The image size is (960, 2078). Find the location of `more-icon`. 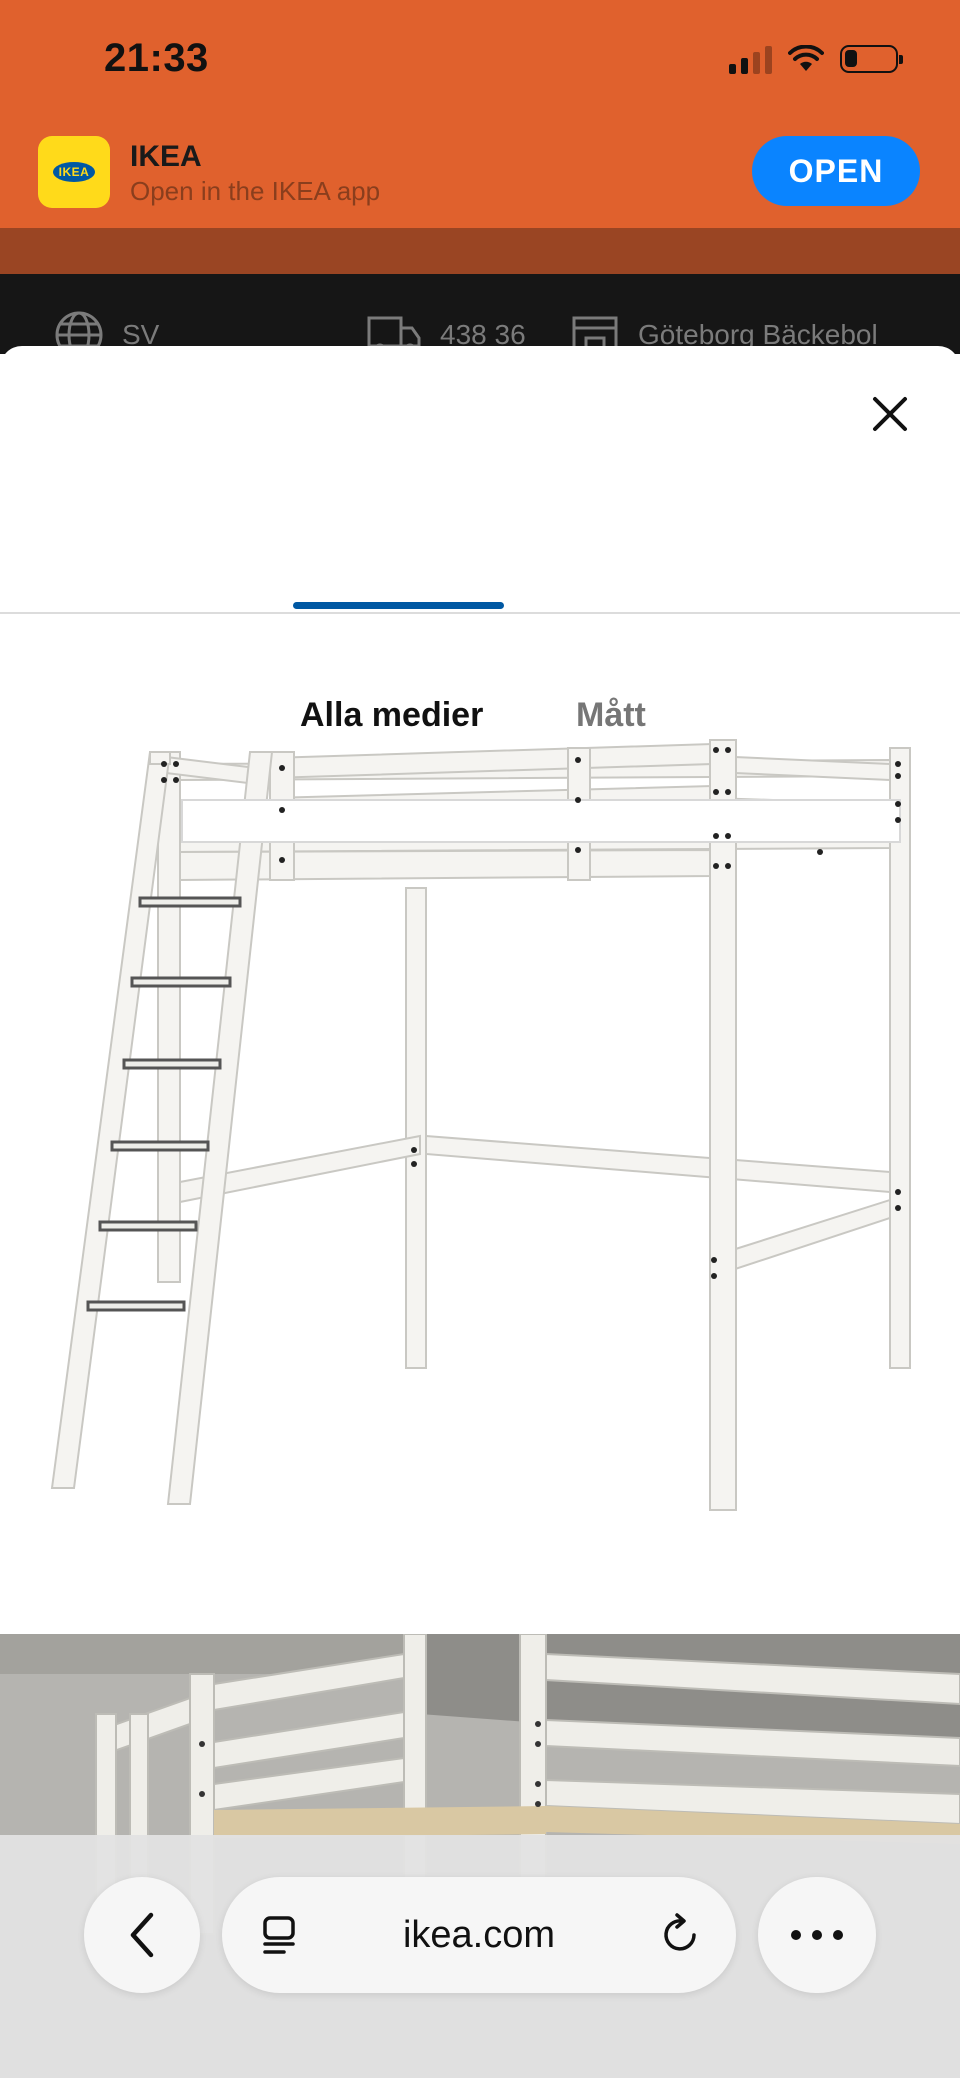

more-icon is located at coordinates (817, 1935).